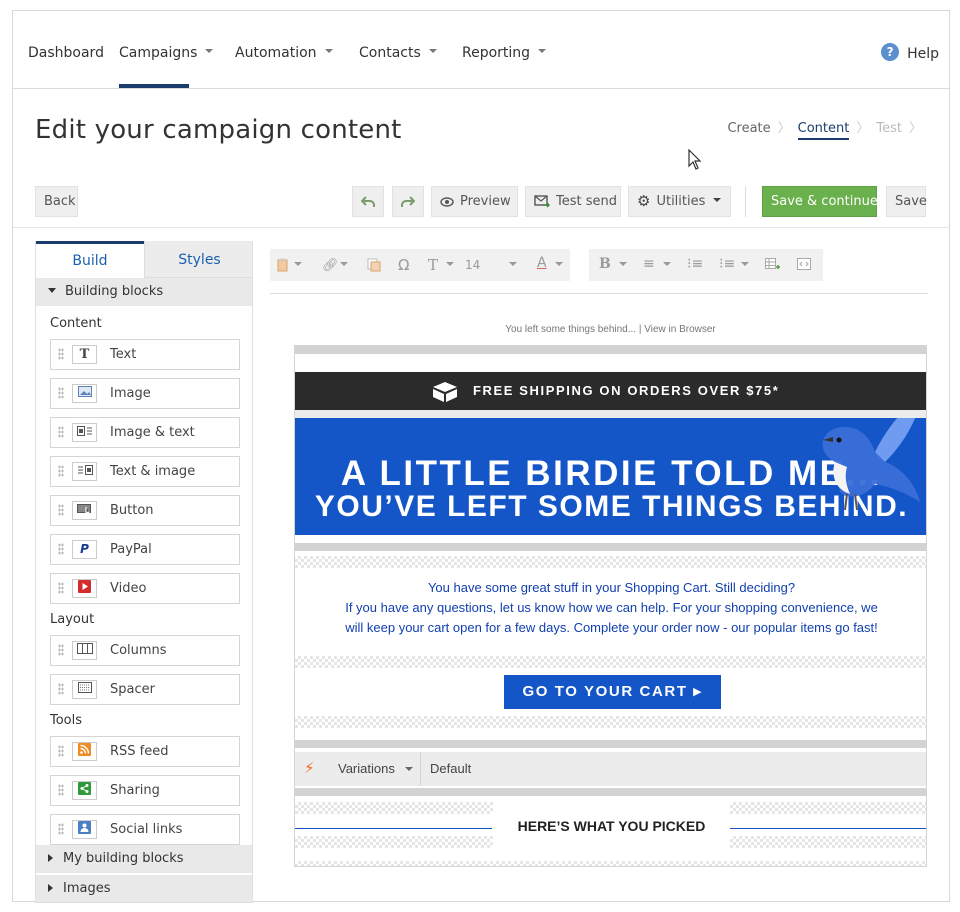 Image resolution: width=960 pixels, height=912 pixels. What do you see at coordinates (748, 128) in the screenshot?
I see `step-create: Create` at bounding box center [748, 128].